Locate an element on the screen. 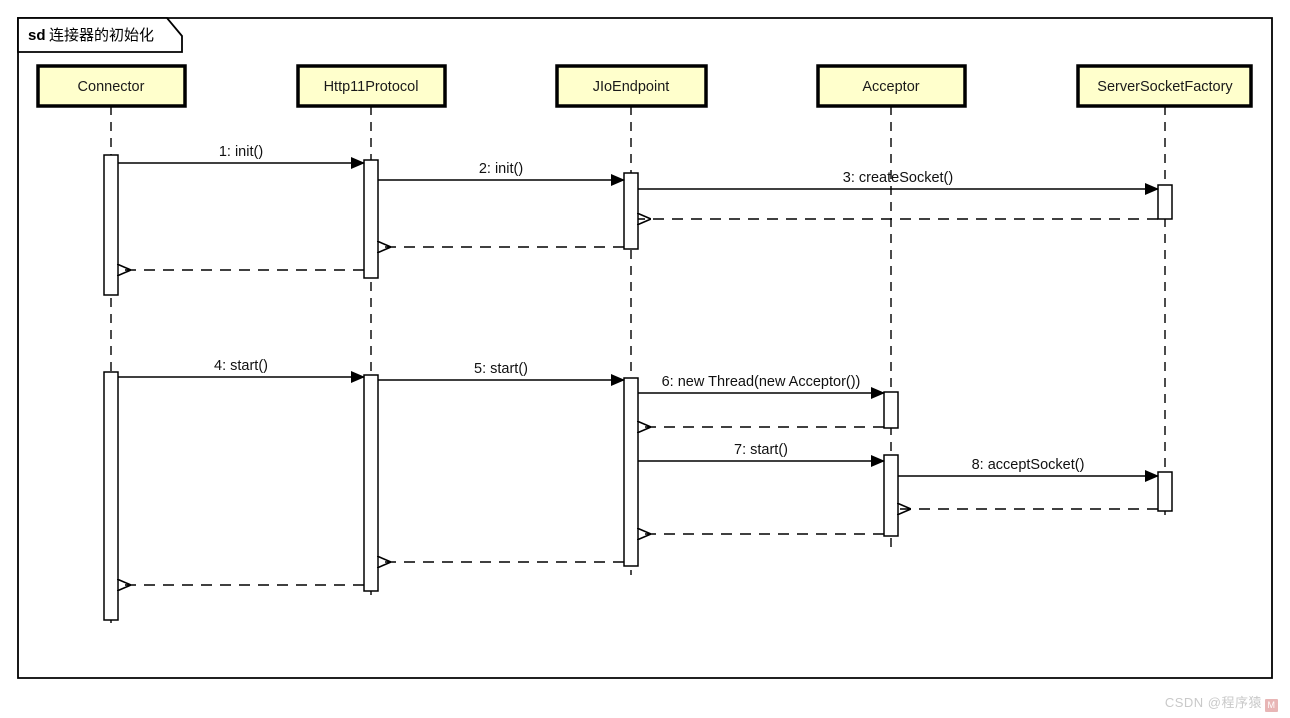  message-5: 5: start() is located at coordinates (501, 373).